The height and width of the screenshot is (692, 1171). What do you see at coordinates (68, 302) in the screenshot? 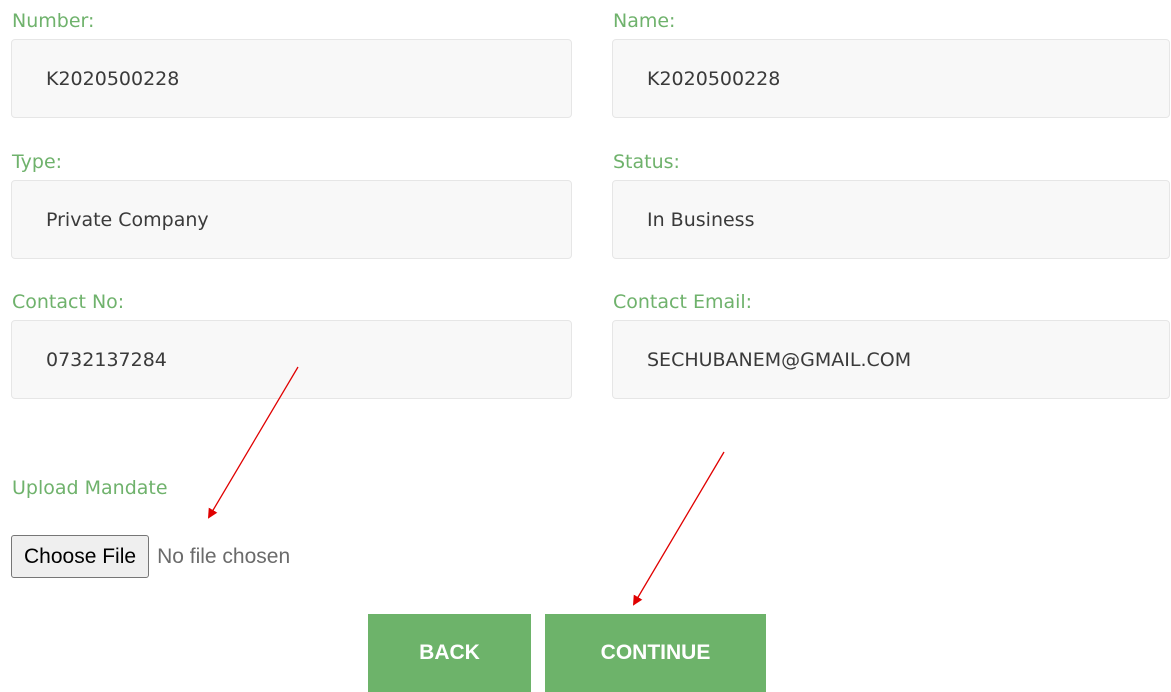
I see `contact-no-label: Contact No:` at bounding box center [68, 302].